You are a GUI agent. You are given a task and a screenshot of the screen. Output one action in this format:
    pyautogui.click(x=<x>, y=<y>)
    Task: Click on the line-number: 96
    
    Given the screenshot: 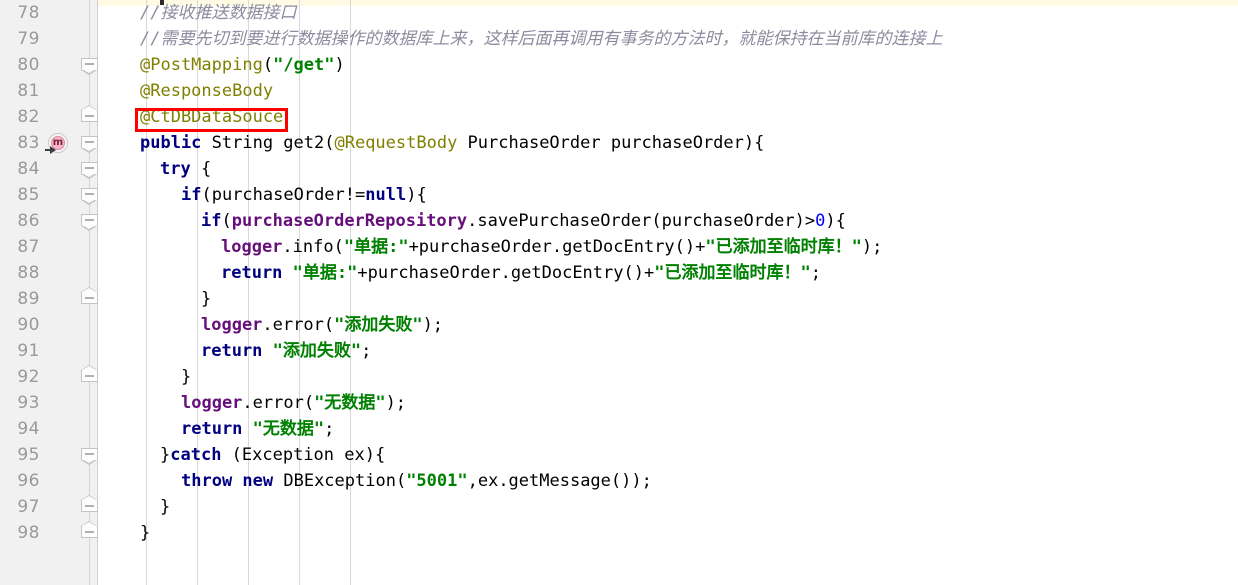 What is the action you would take?
    pyautogui.click(x=28, y=481)
    